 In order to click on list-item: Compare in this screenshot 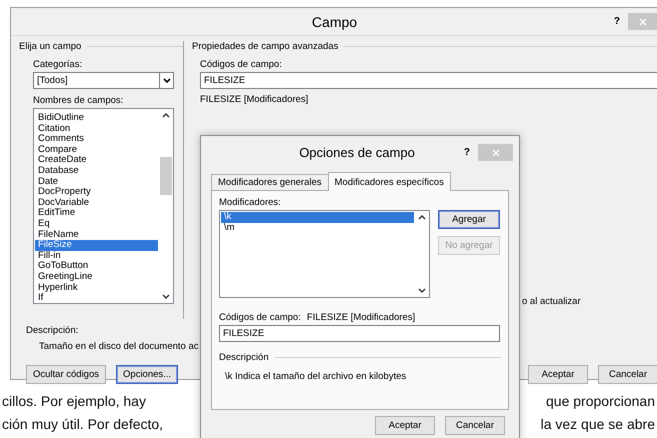, I will do `click(96, 150)`.